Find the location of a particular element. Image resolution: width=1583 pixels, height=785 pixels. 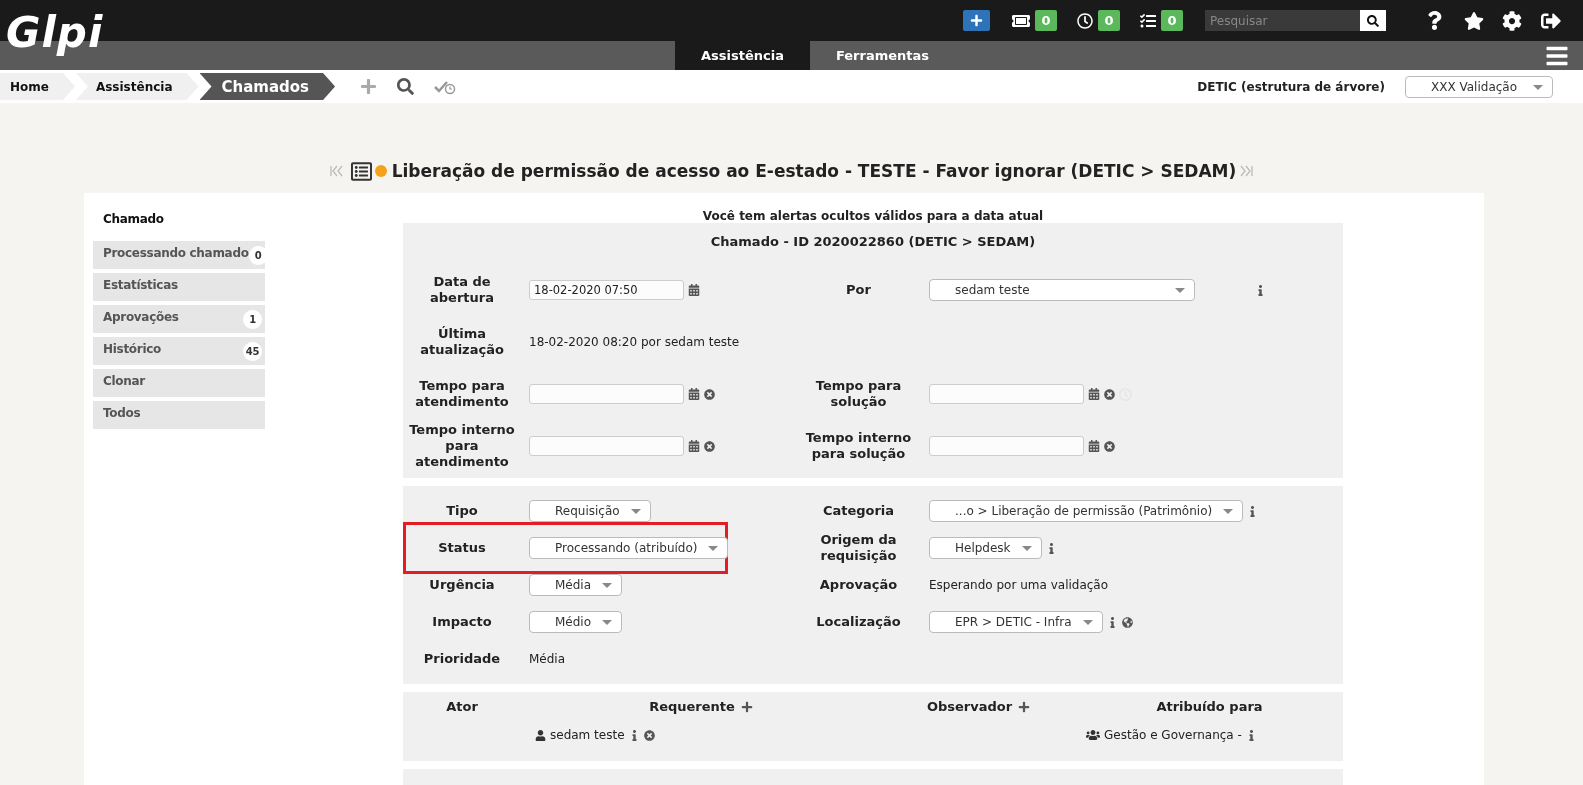

select-field: ...o > Liberação de permissão (Patrimônio) is located at coordinates (1086, 511).